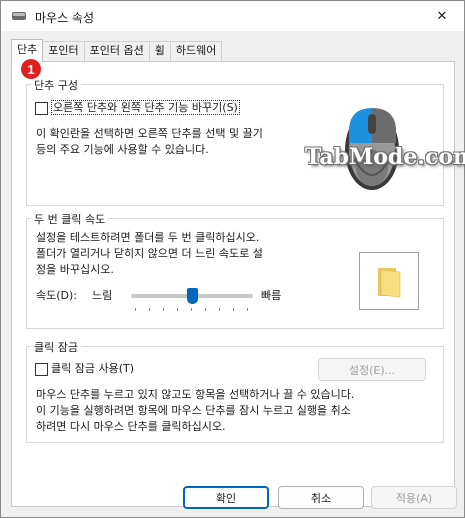 This screenshot has height=518, width=465. Describe the element at coordinates (145, 107) in the screenshot. I see `swap-buttons-label: 오른쪽 단추와 왼쪽 단추 기능 바꾸기(S)` at that location.